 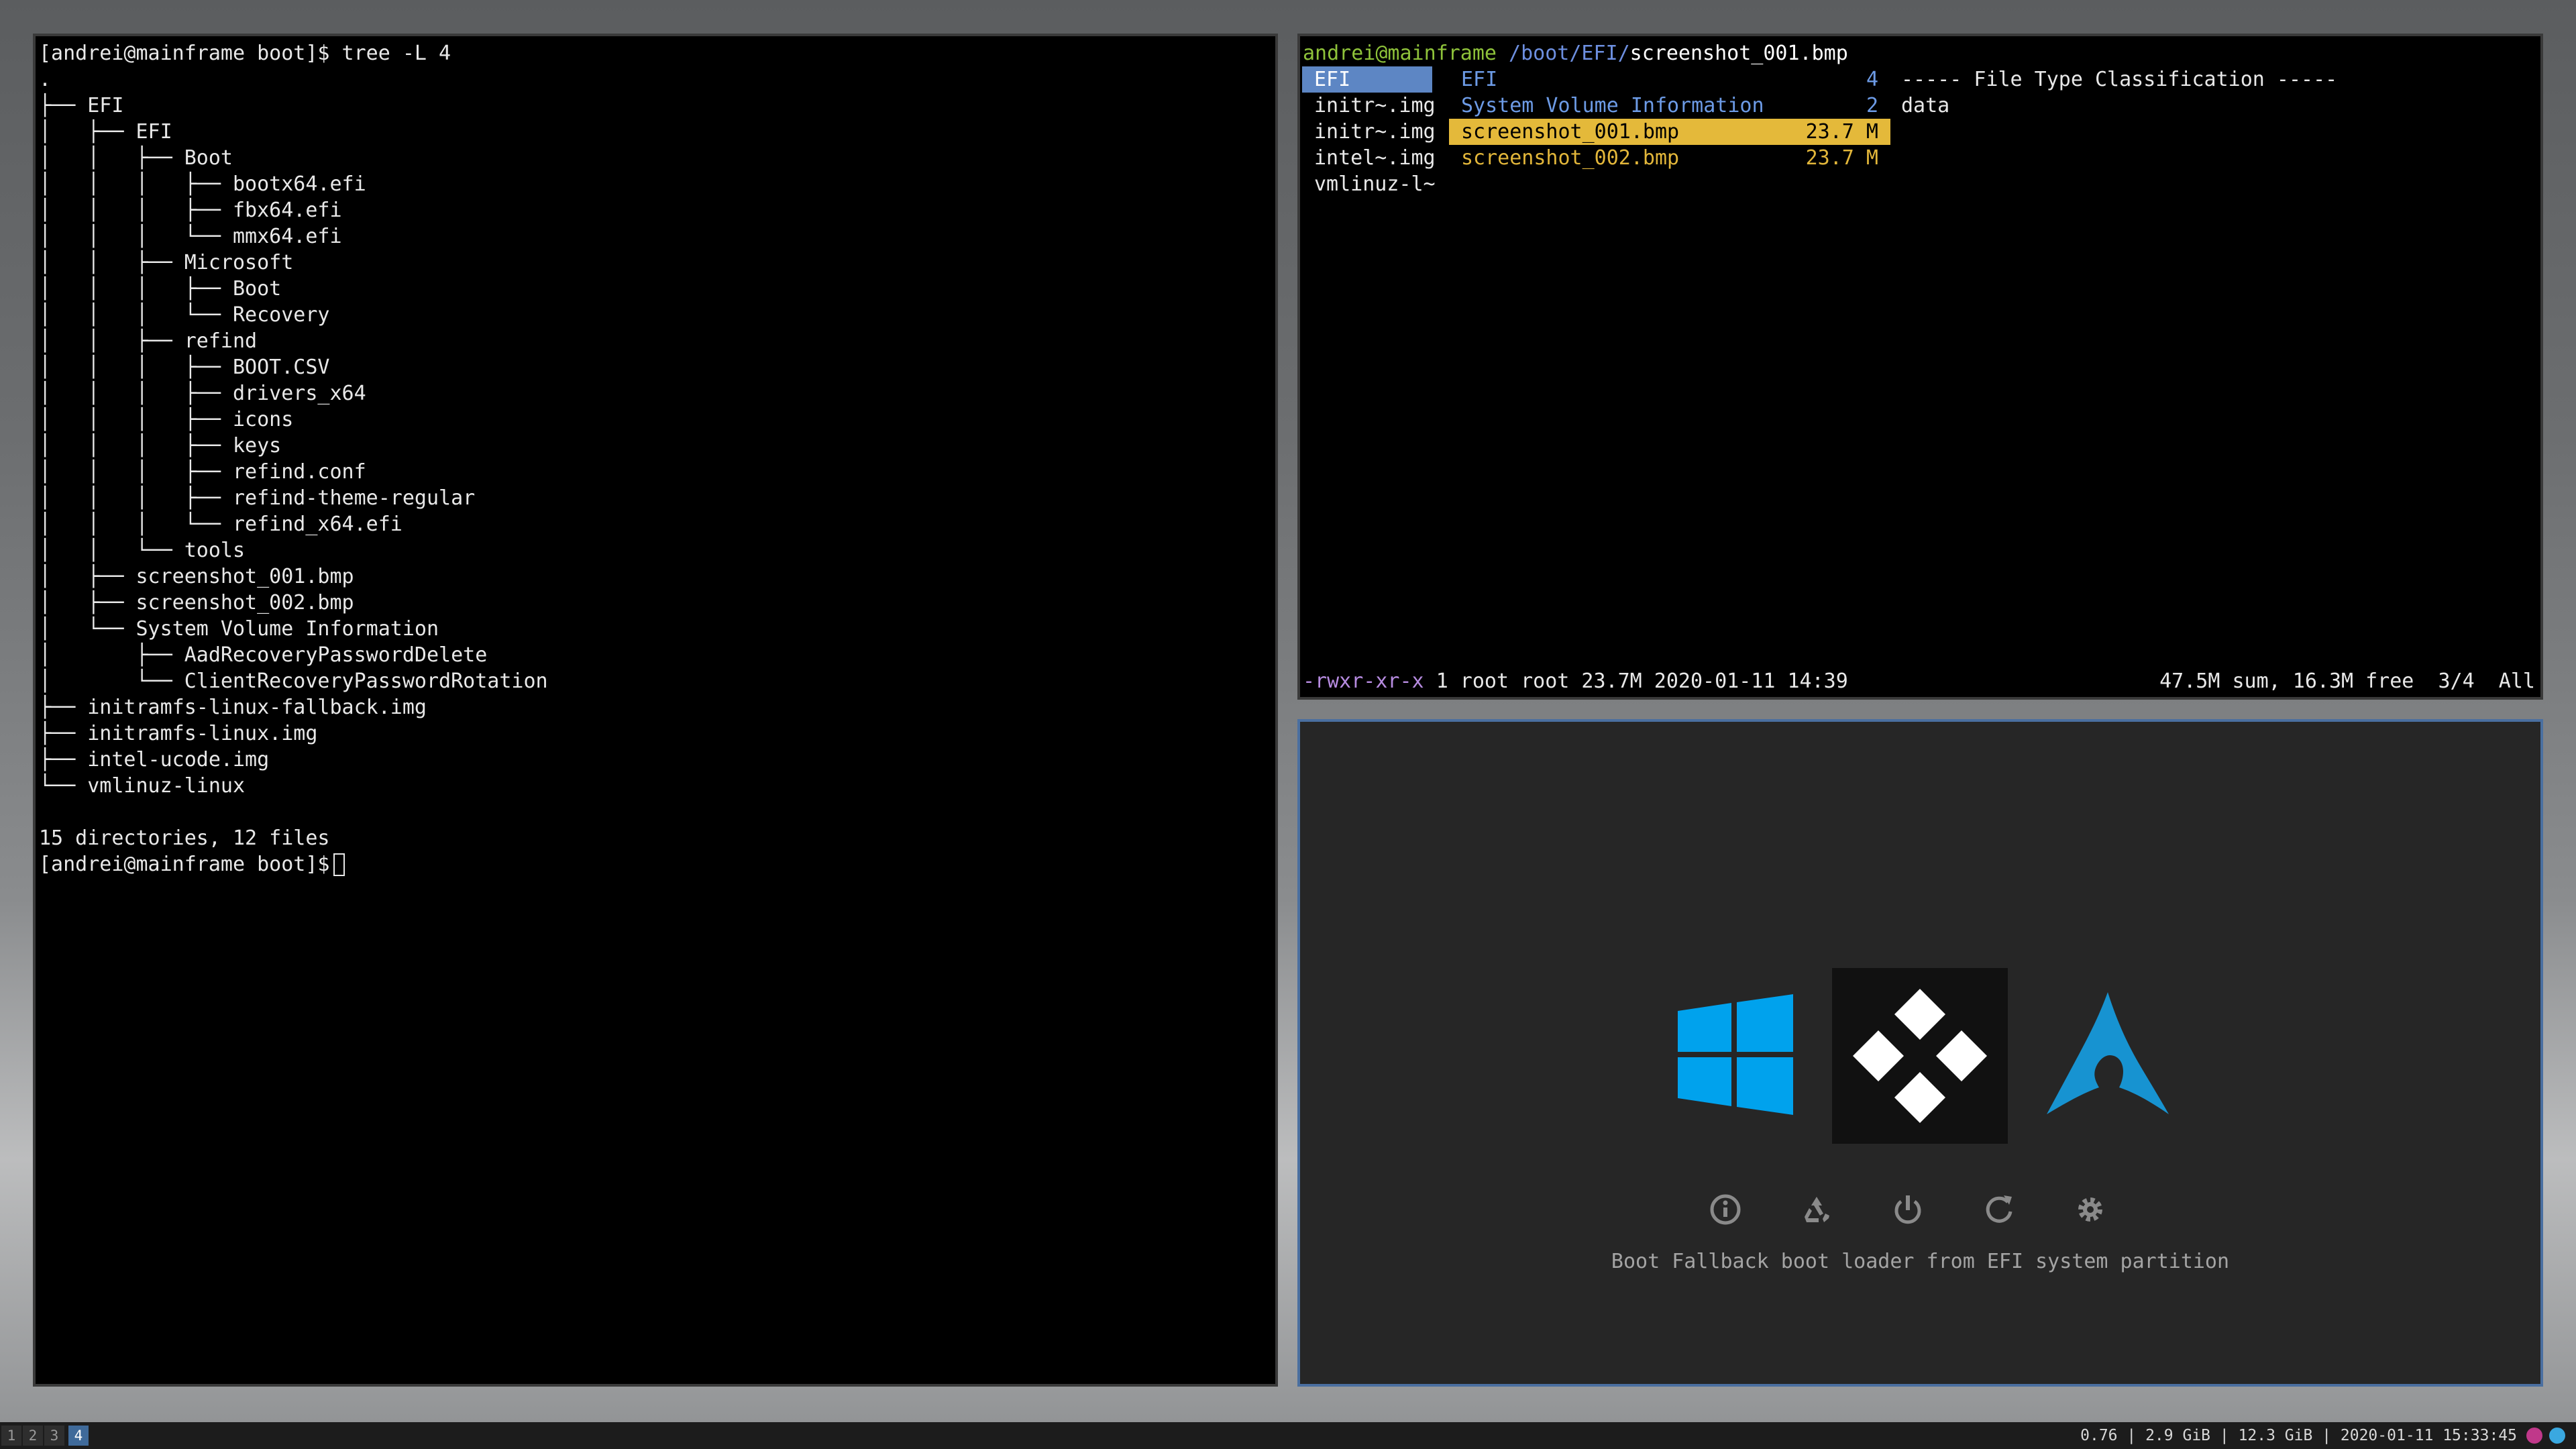 What do you see at coordinates (1569, 53) in the screenshot?
I see `ranger-path: /boot/EFI/` at bounding box center [1569, 53].